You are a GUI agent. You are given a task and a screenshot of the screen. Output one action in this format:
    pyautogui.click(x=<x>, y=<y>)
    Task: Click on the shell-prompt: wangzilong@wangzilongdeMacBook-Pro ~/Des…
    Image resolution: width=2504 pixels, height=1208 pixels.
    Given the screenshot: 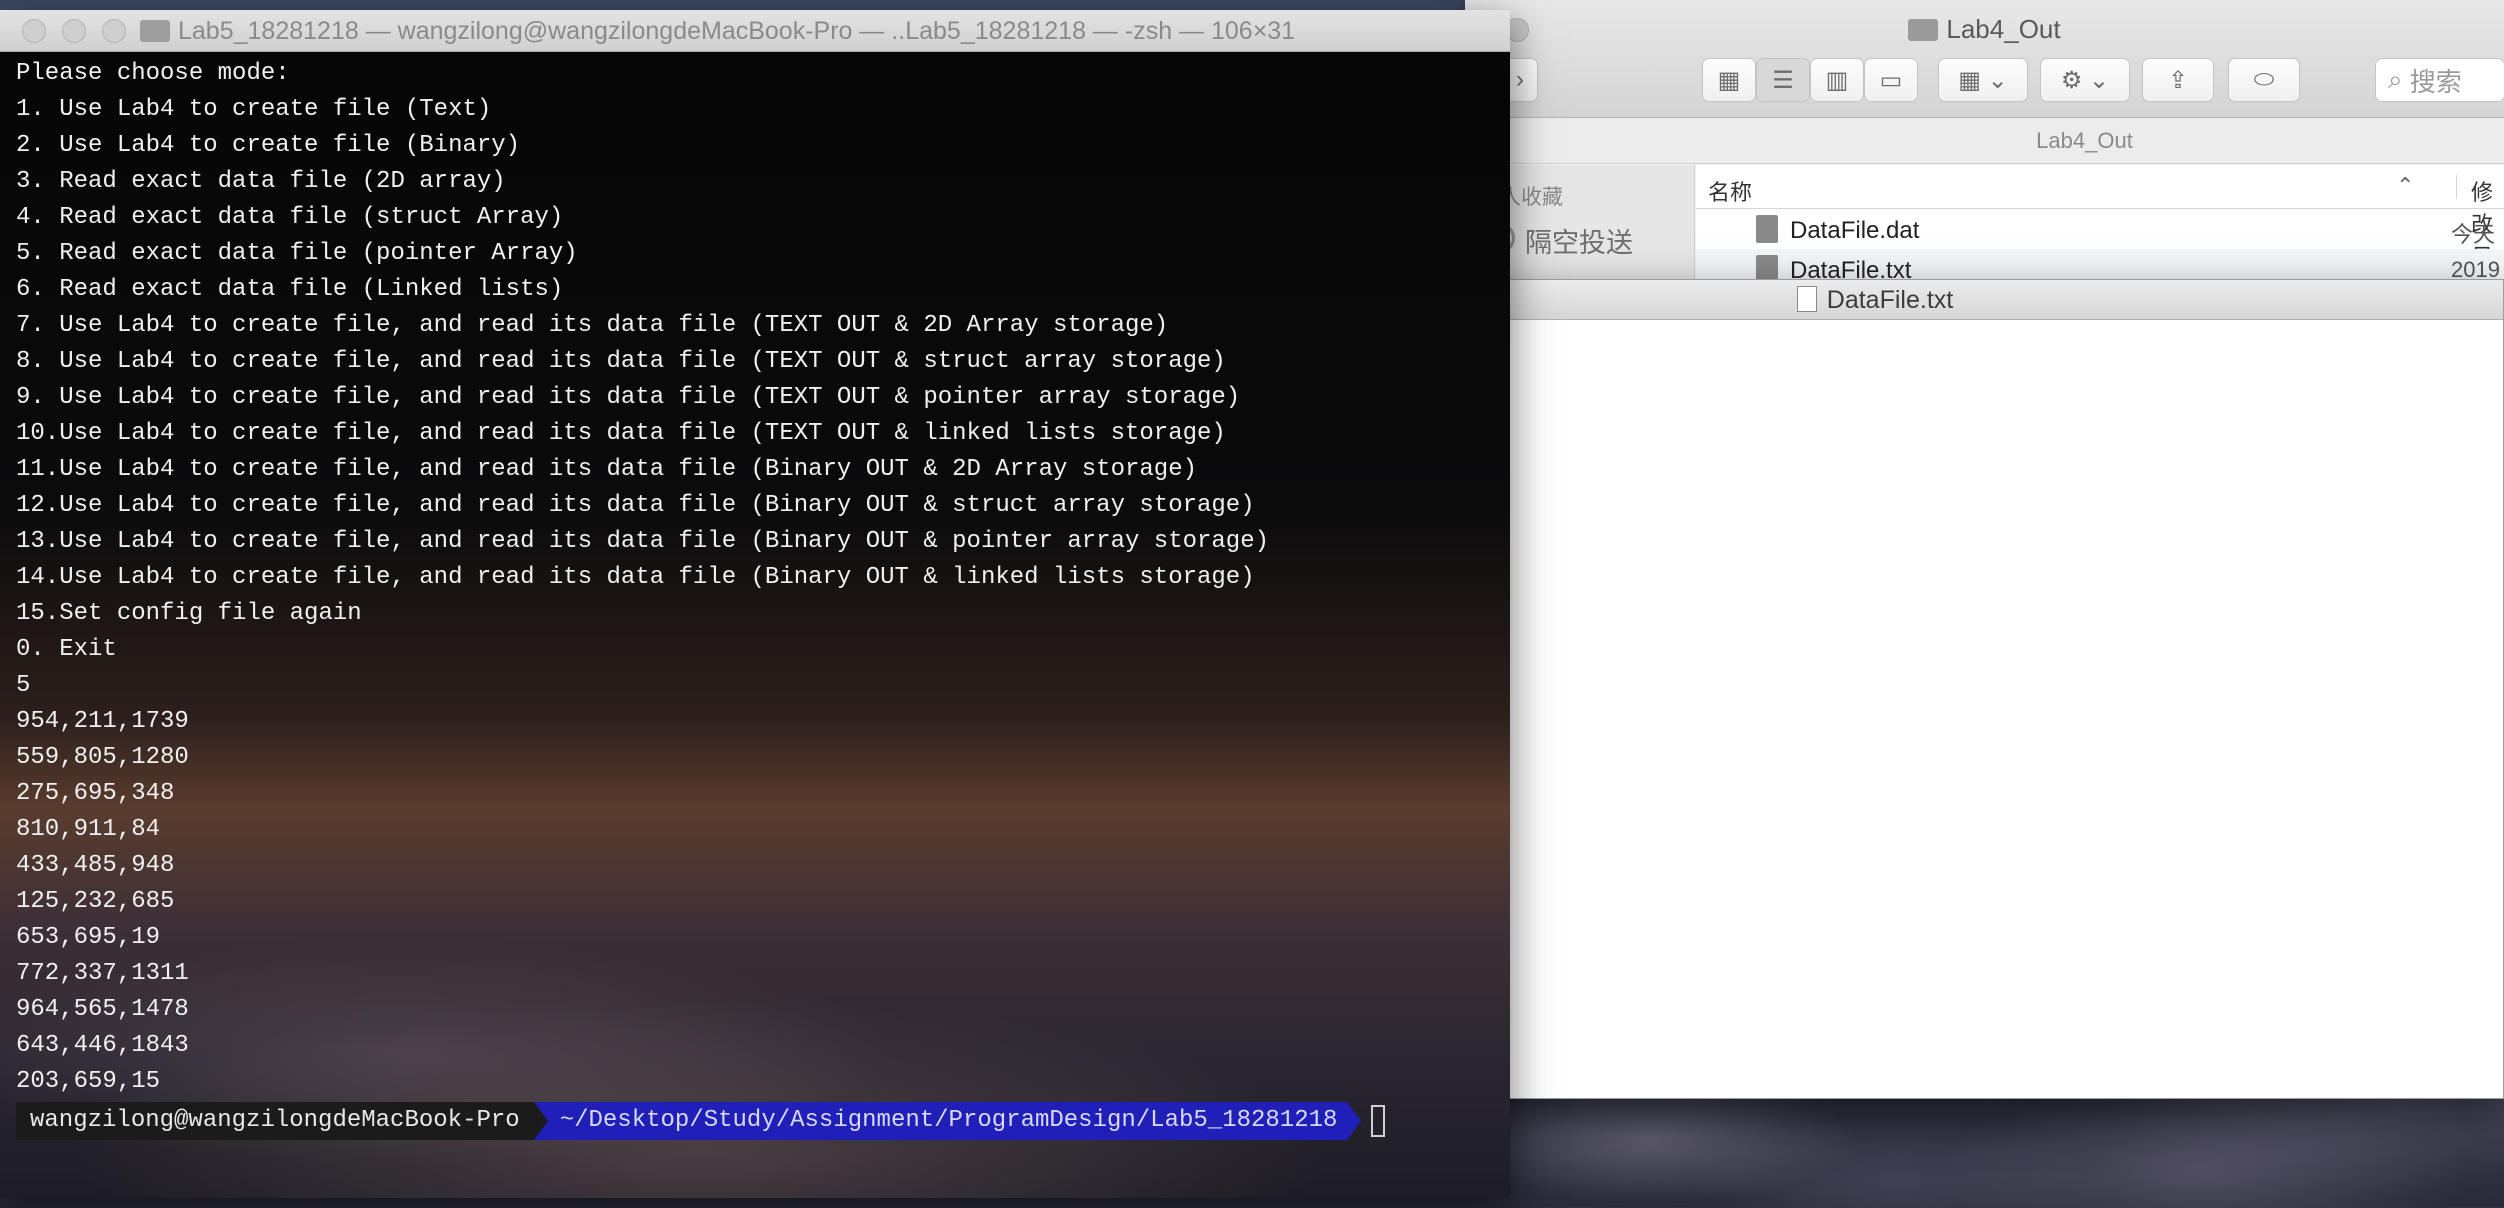 What is the action you would take?
    pyautogui.click(x=701, y=1121)
    